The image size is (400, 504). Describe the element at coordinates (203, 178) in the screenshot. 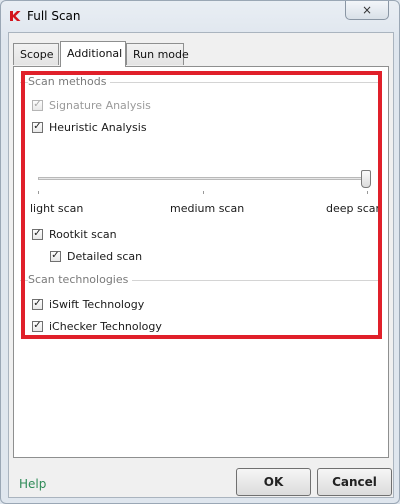

I see `heuristic-level-slider` at that location.